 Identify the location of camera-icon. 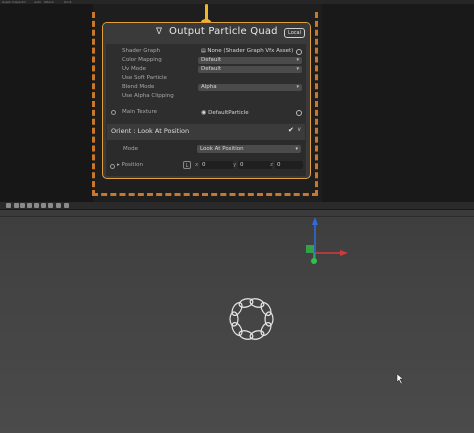
(8, 205).